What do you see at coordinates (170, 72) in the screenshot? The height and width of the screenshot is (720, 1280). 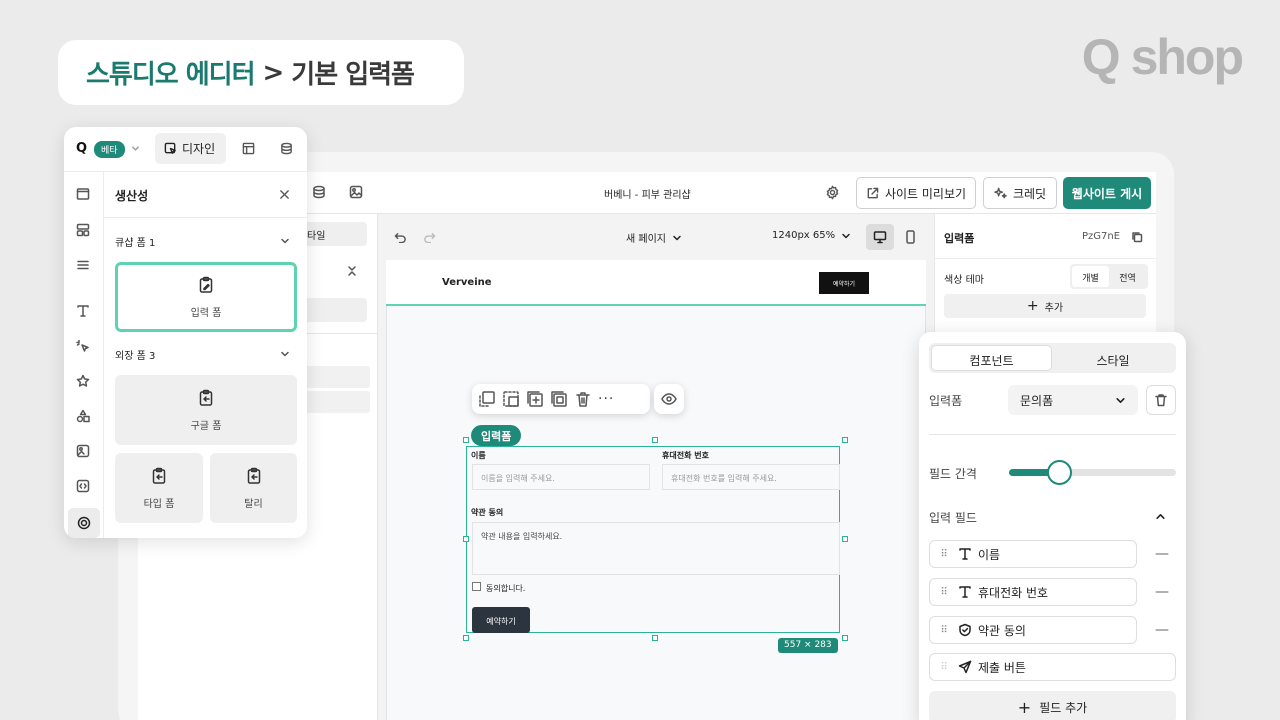 I see `breadcrumb-studio-editor: 스튜디오 에디터` at bounding box center [170, 72].